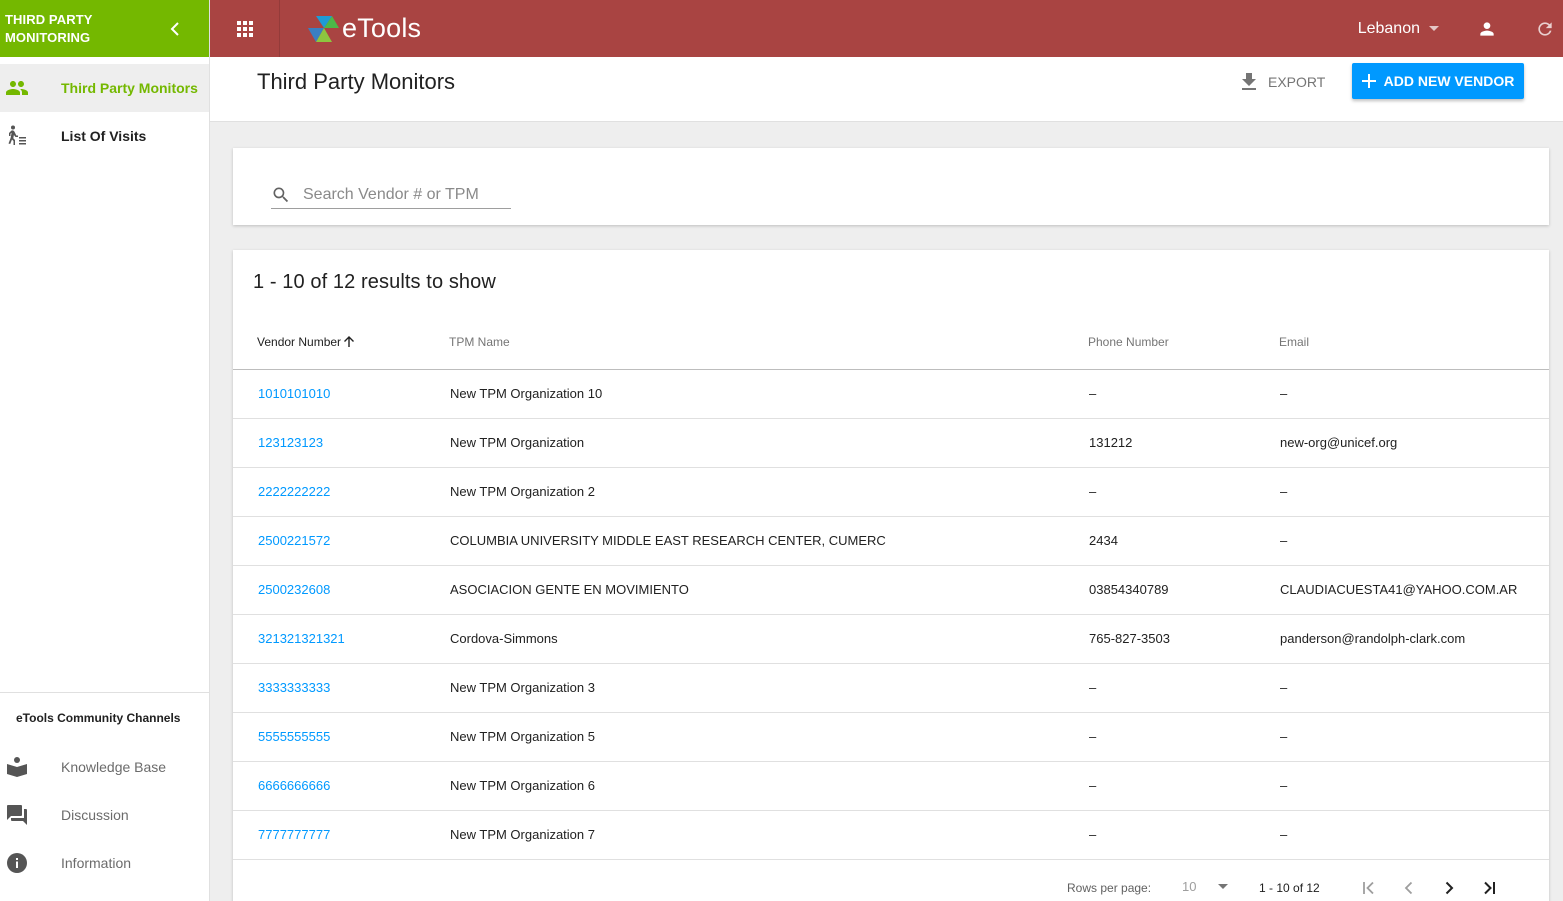  I want to click on sidebar-item-discussion: Discussion, so click(104, 815).